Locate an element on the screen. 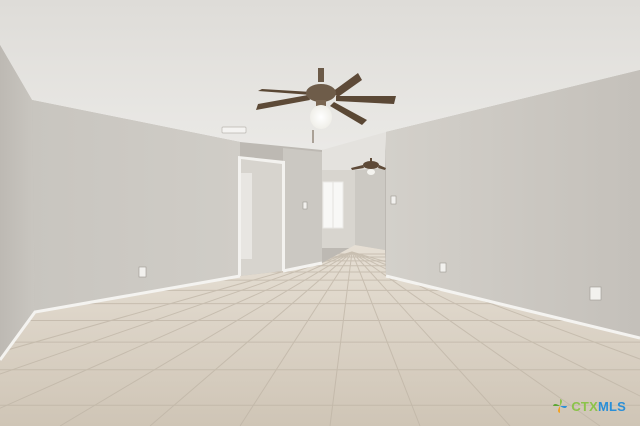  fan-light-globe is located at coordinates (321, 117).